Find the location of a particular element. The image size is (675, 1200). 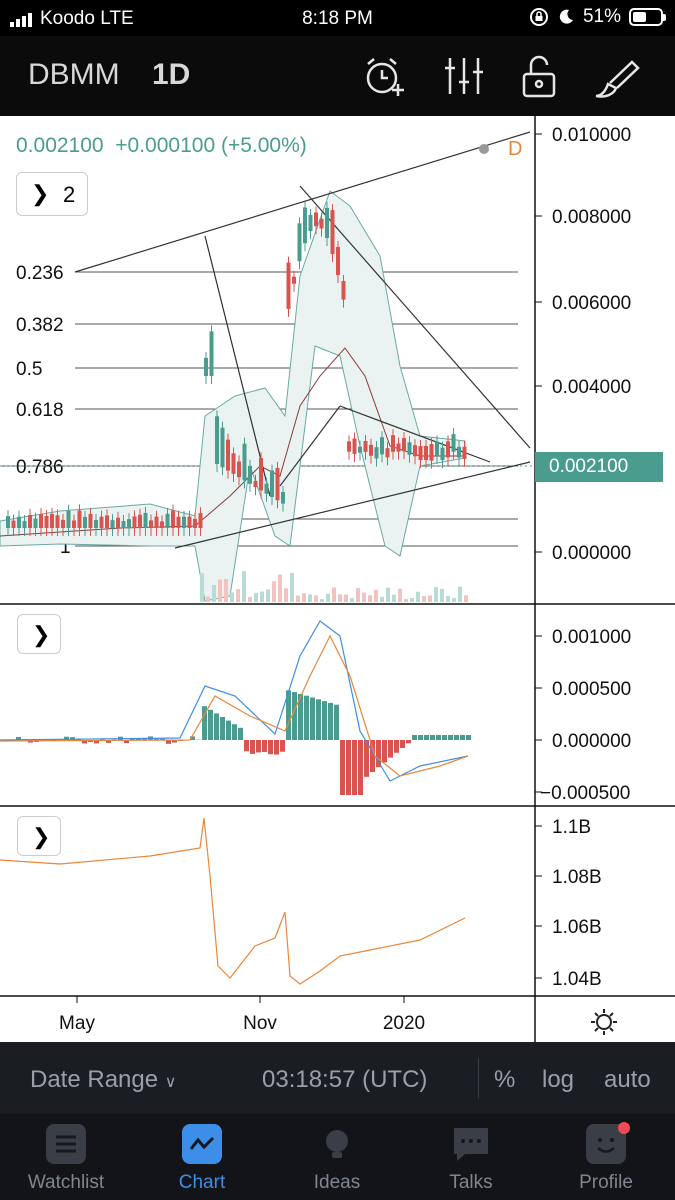

chevron-right-icon: ❯ is located at coordinates (40, 193).